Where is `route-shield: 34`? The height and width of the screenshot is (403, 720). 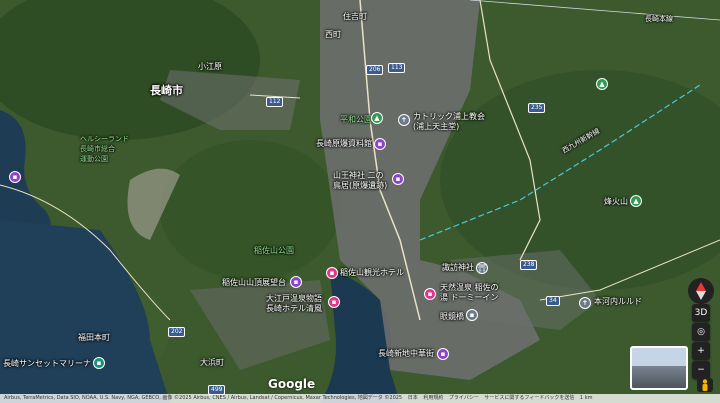
route-shield: 34 is located at coordinates (553, 301).